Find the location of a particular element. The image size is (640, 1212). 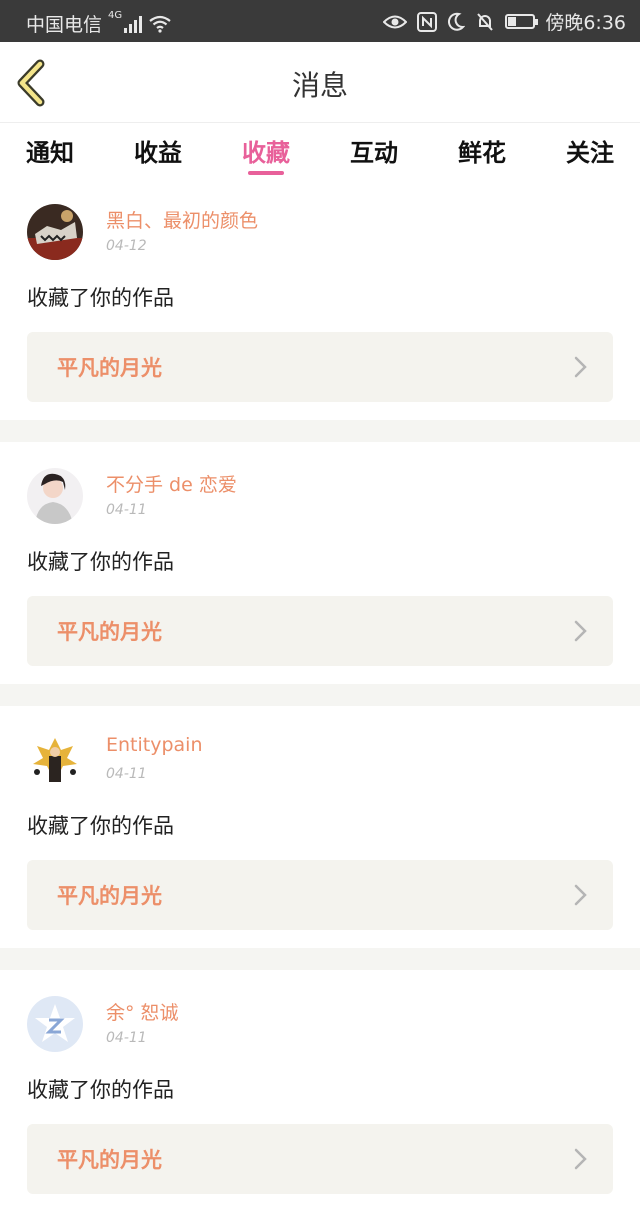

wifi-icon is located at coordinates (160, 24).